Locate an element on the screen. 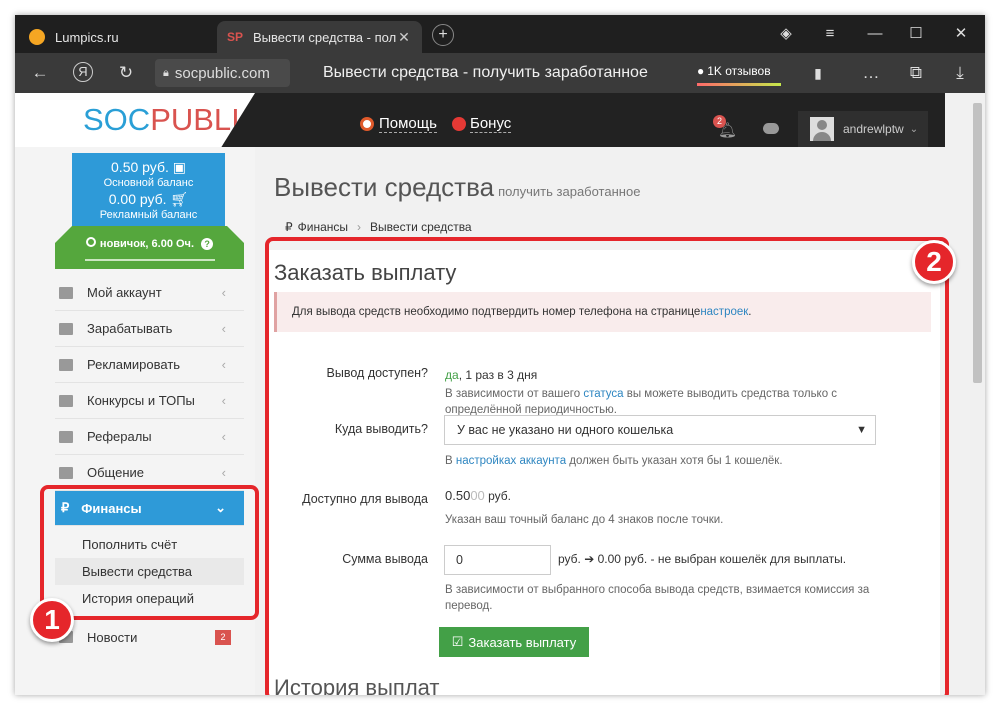  tab-title: Lumpics.ru is located at coordinates (87, 37).